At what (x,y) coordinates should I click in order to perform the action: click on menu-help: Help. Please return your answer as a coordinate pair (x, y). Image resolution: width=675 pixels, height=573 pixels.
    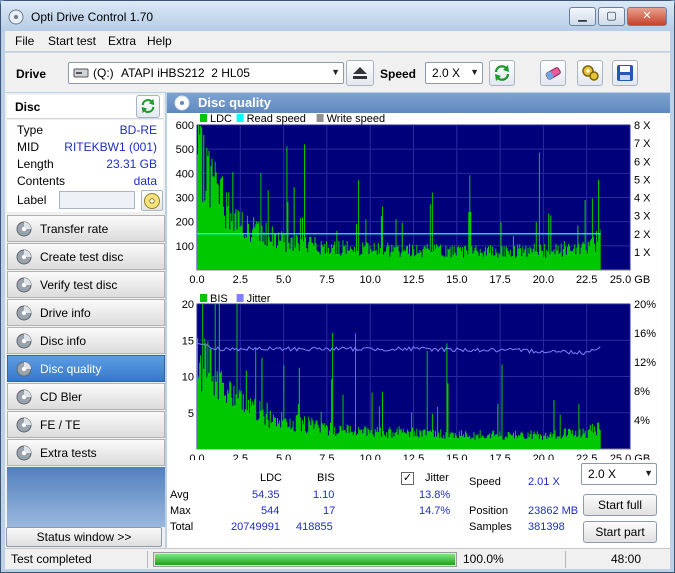
    Looking at the image, I should click on (159, 41).